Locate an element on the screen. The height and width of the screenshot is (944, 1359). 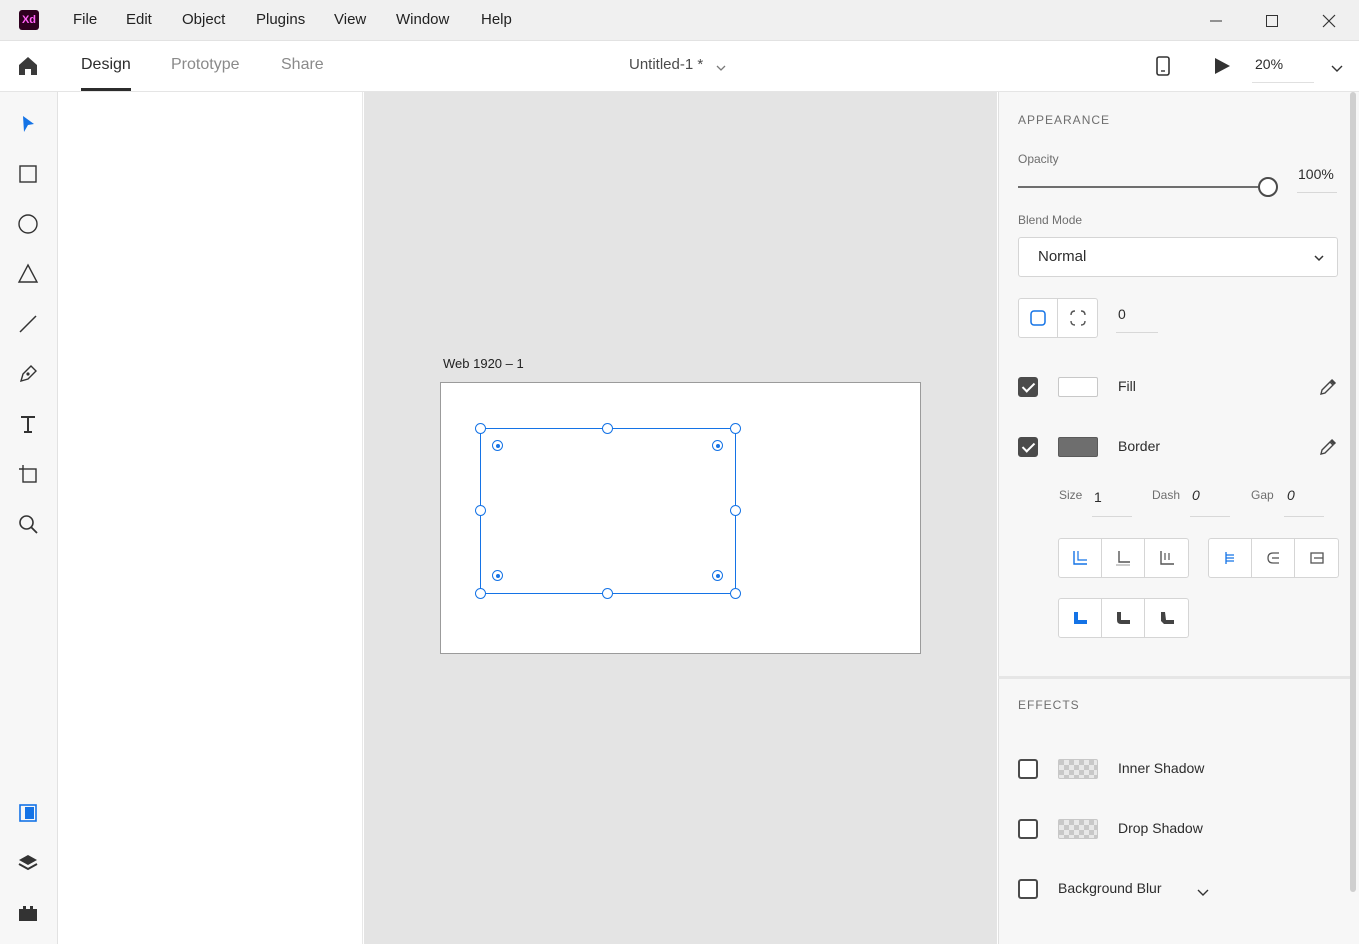
assets-icon is located at coordinates (28, 813).